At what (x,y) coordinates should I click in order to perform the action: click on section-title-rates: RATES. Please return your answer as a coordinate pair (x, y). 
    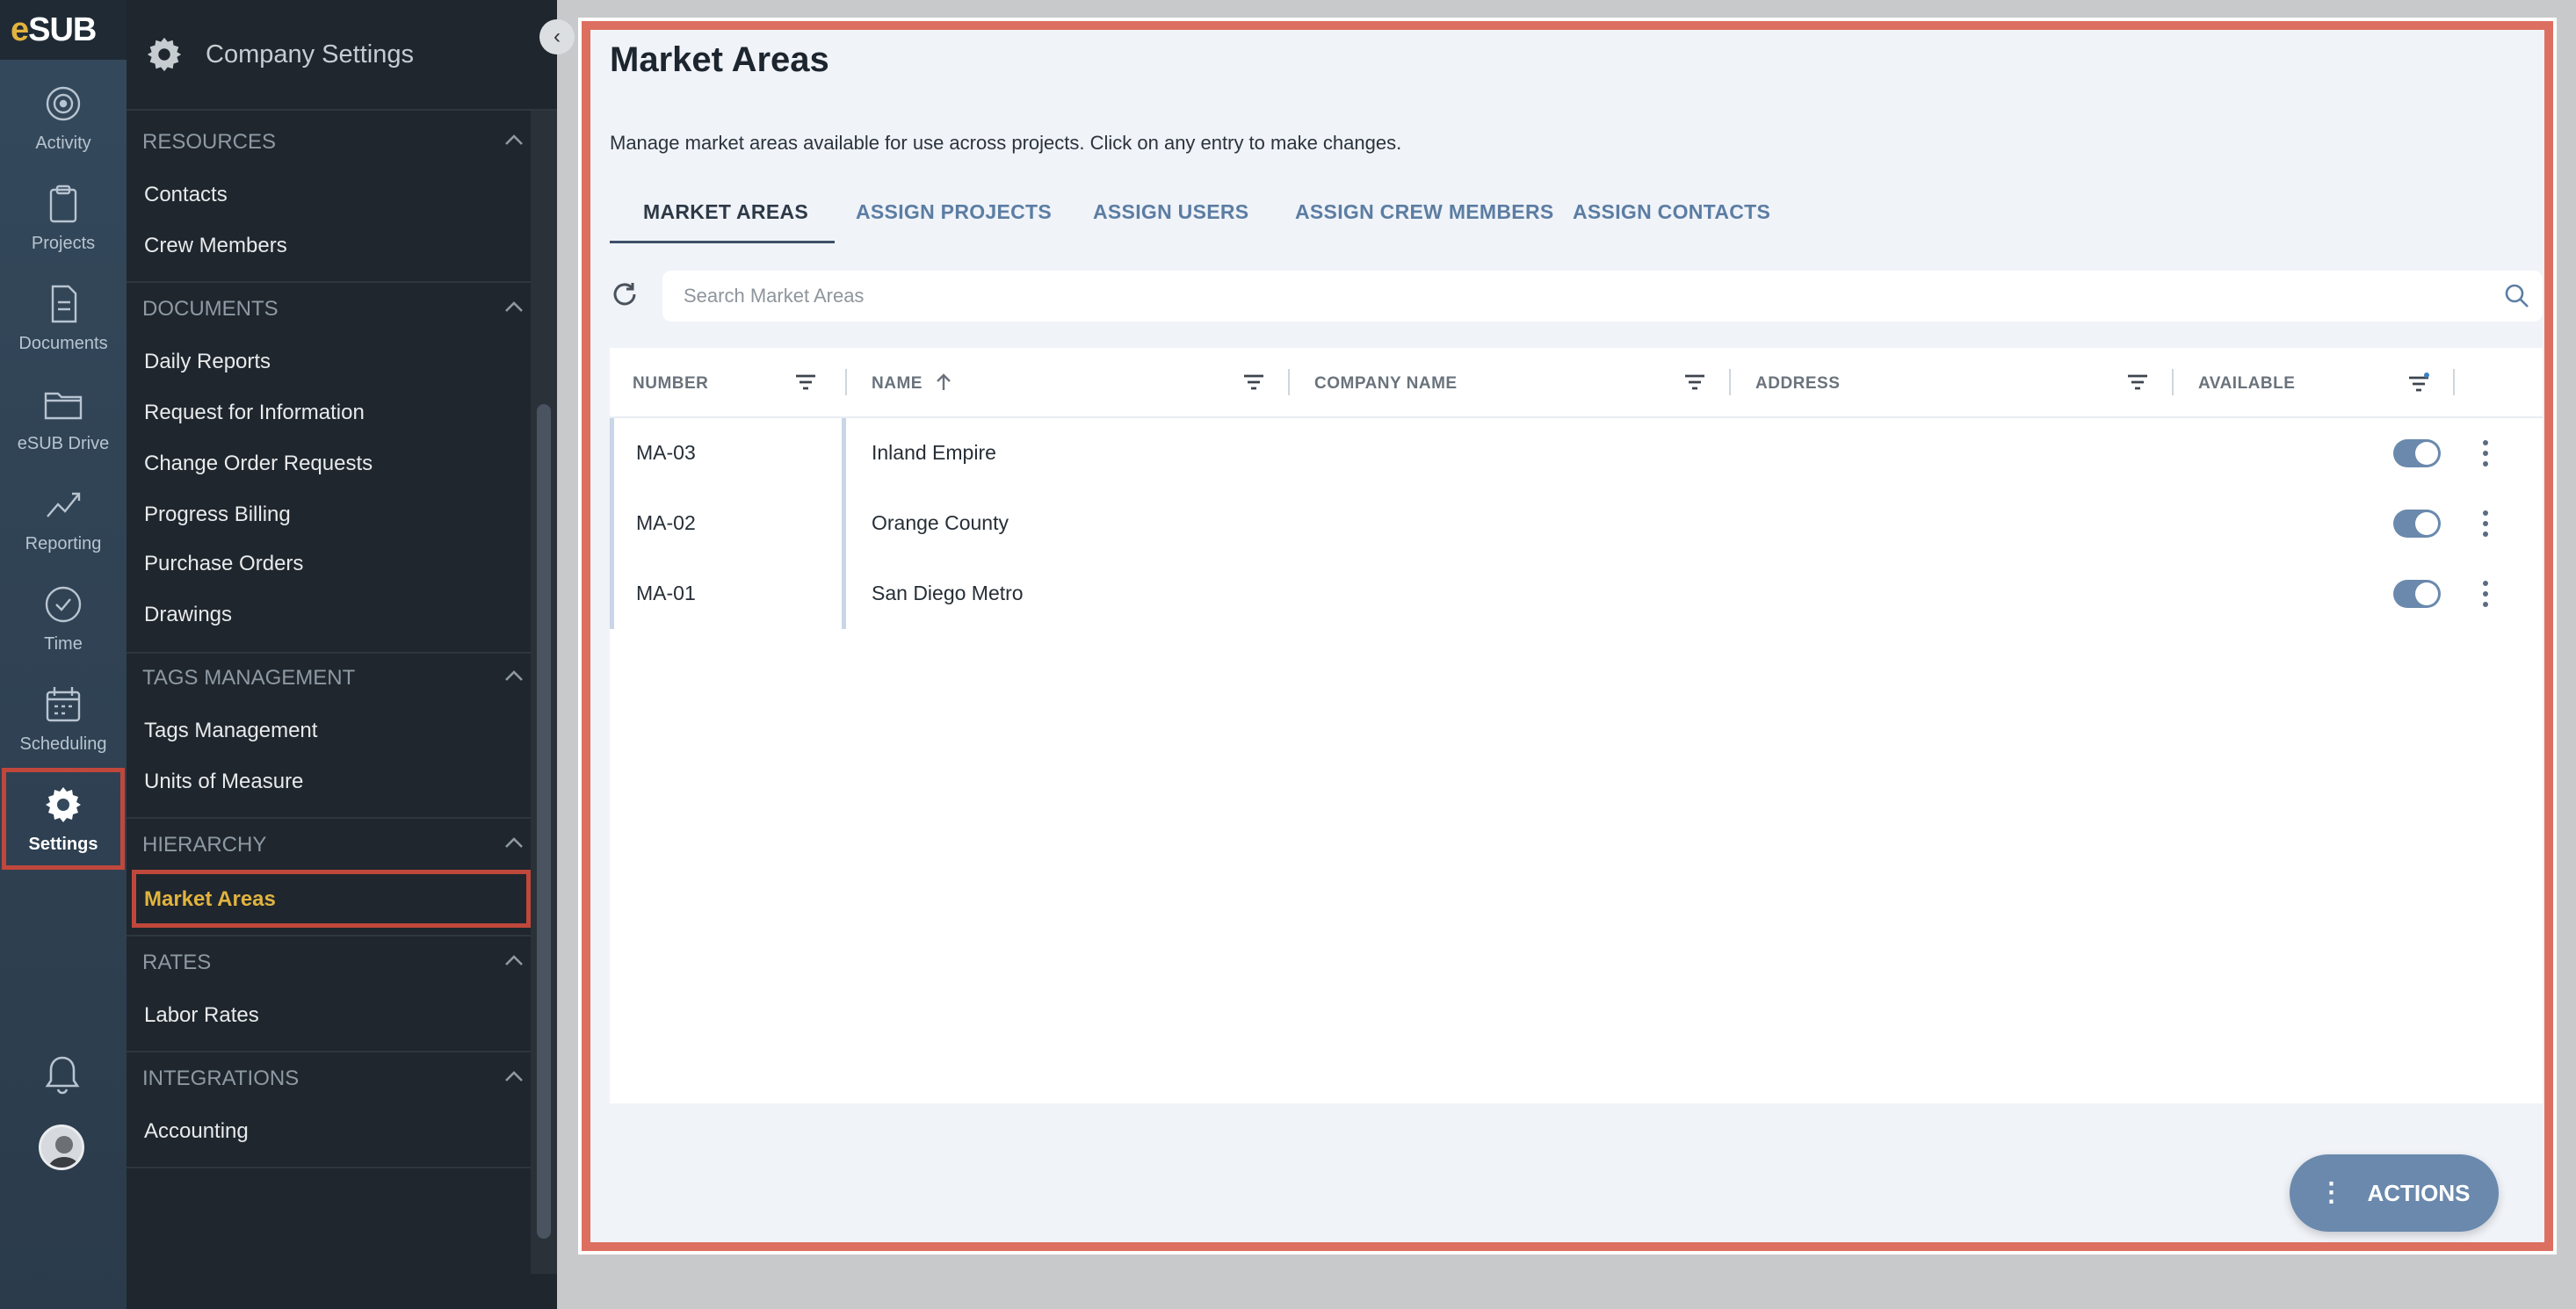
    Looking at the image, I should click on (177, 962).